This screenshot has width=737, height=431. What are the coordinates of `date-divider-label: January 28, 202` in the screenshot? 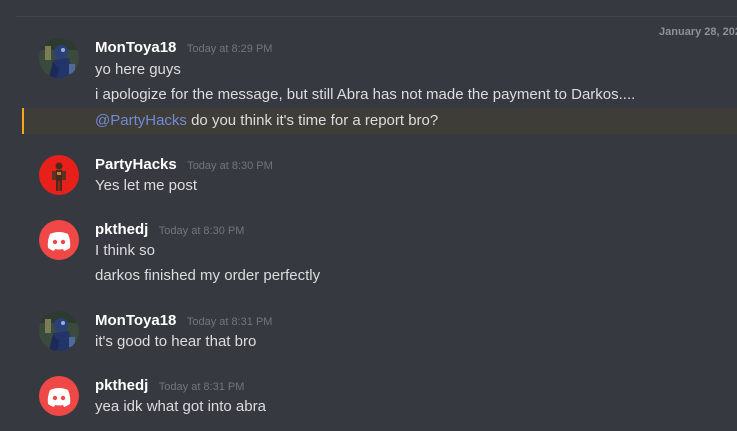 It's located at (695, 32).